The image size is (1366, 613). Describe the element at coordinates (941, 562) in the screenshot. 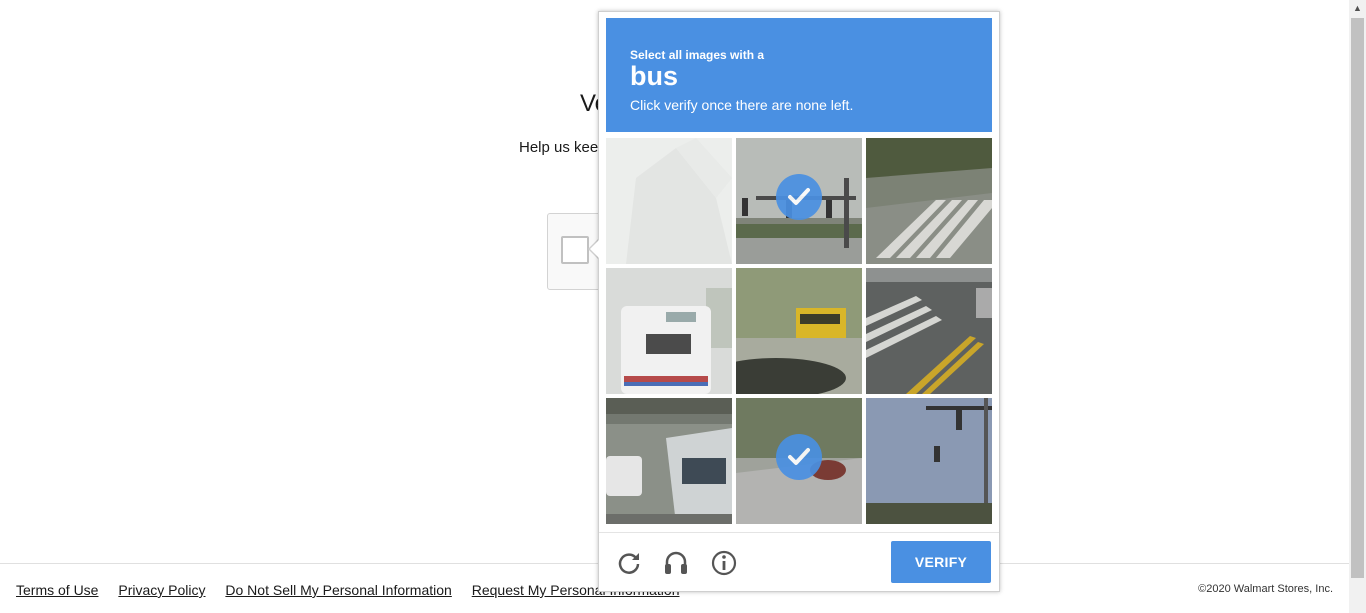

I see `verify-button: VERIFY` at that location.